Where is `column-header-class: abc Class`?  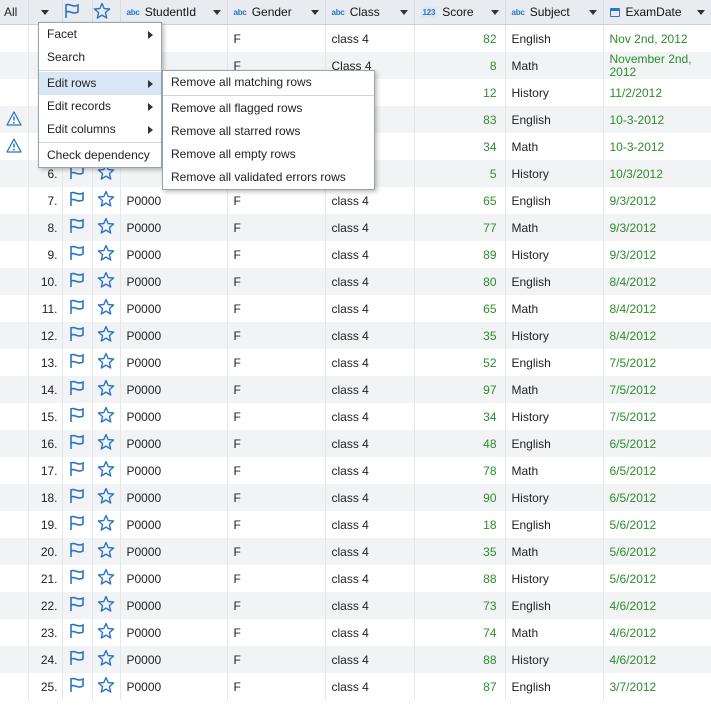 column-header-class: abc Class is located at coordinates (370, 12).